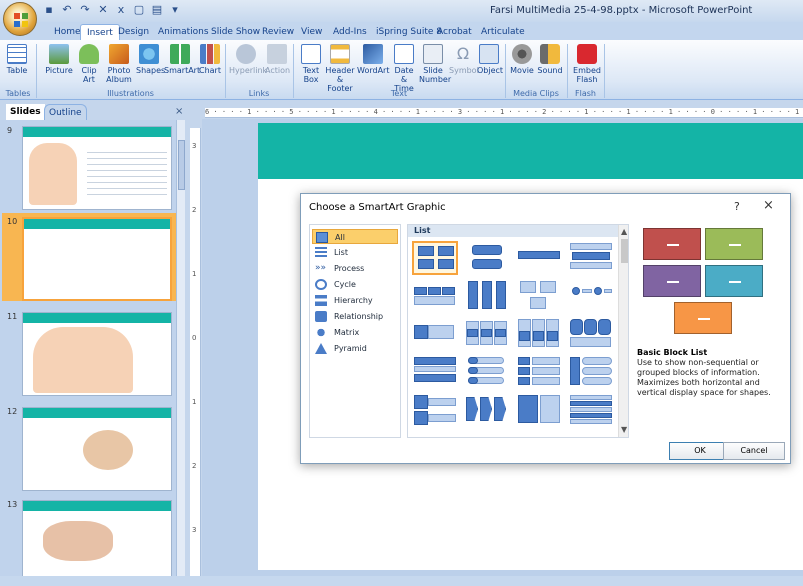  What do you see at coordinates (322, 237) in the screenshot?
I see `all-icon` at bounding box center [322, 237].